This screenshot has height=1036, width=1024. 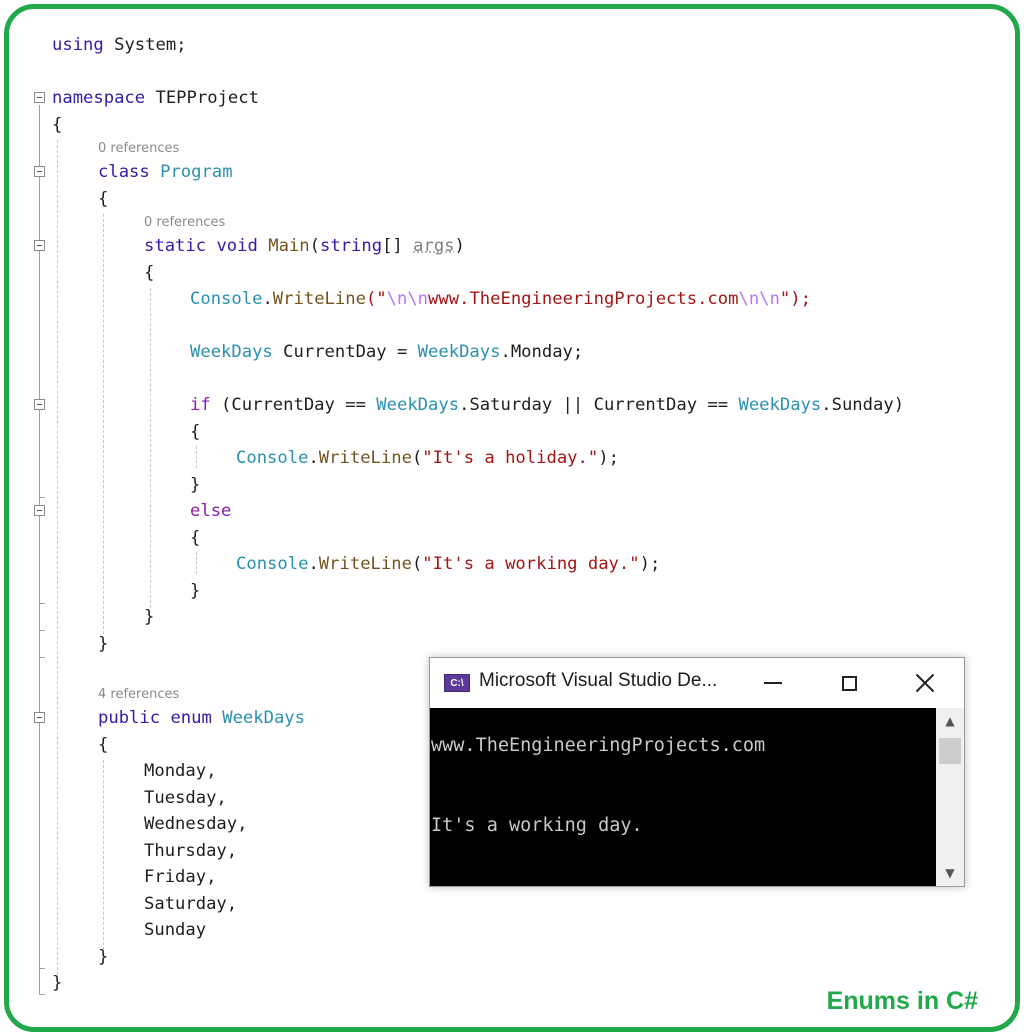 What do you see at coordinates (191, 851) in the screenshot?
I see `enum-member: Thursday,` at bounding box center [191, 851].